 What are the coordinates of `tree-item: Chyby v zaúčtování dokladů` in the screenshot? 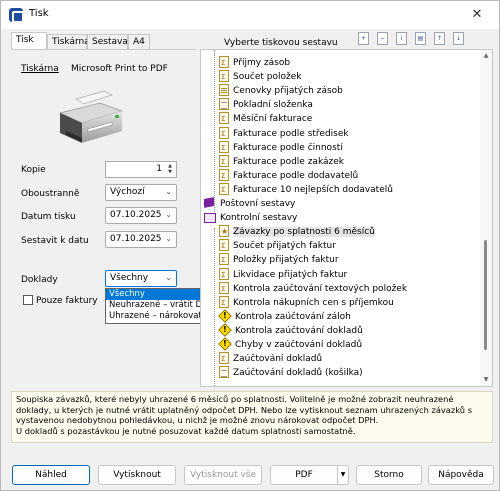 It's located at (290, 344).